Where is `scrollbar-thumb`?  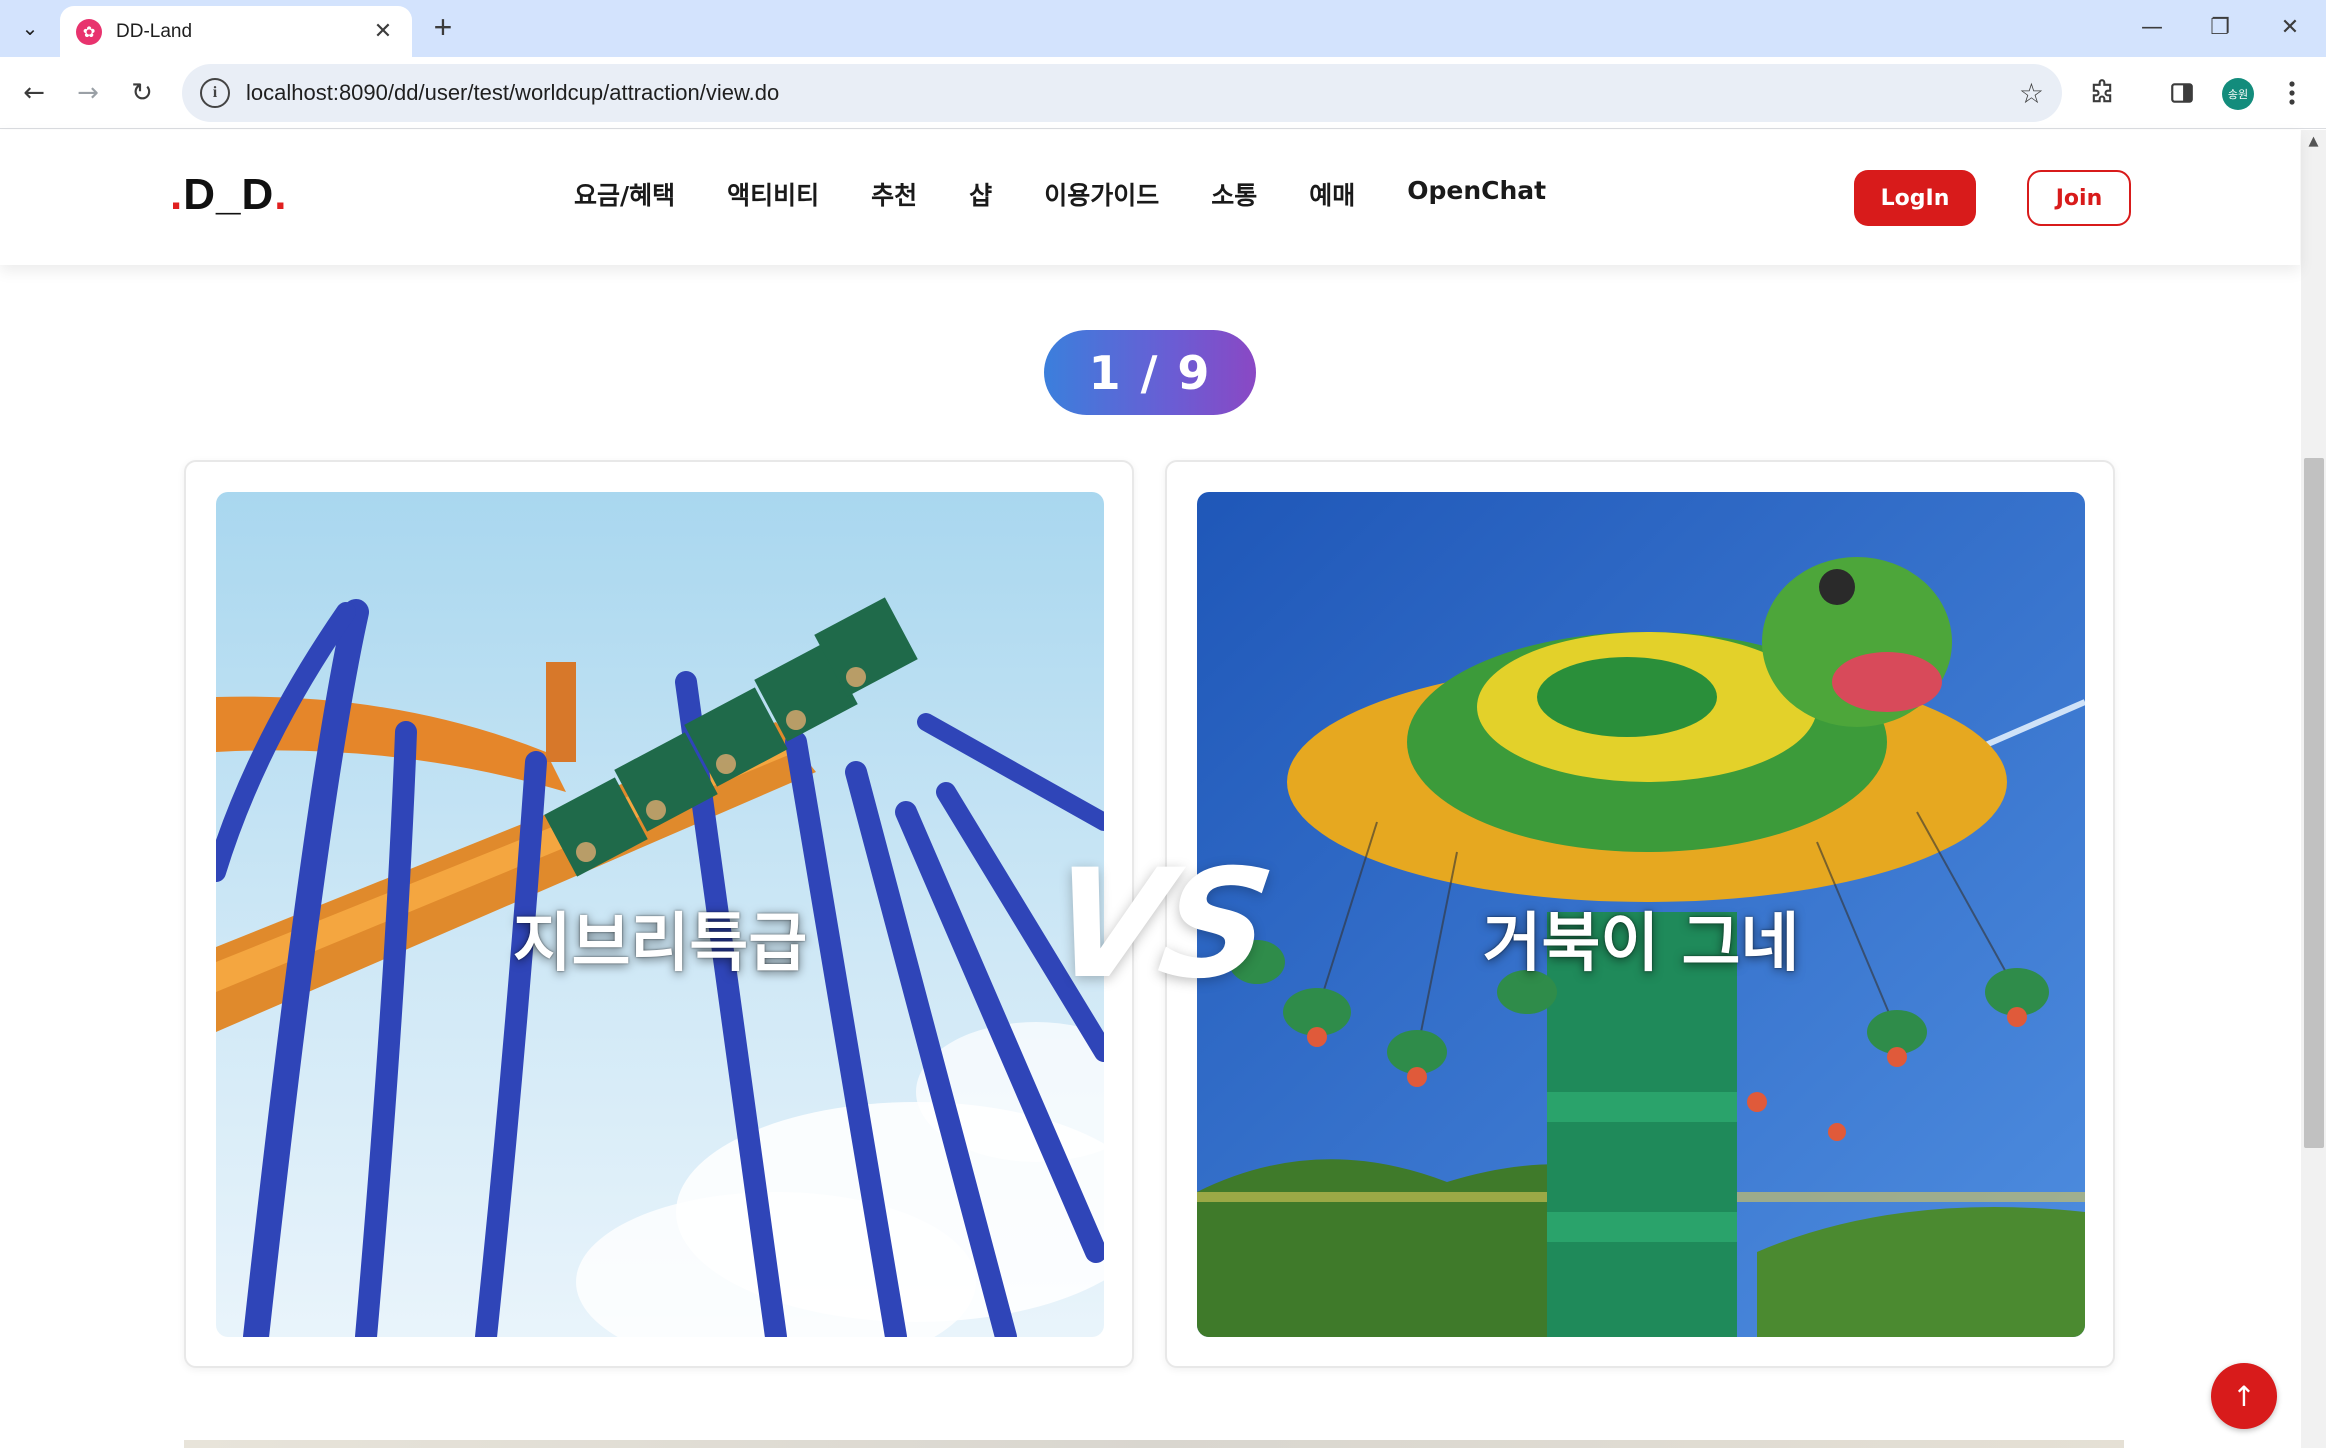
scrollbar-thumb is located at coordinates (2314, 803).